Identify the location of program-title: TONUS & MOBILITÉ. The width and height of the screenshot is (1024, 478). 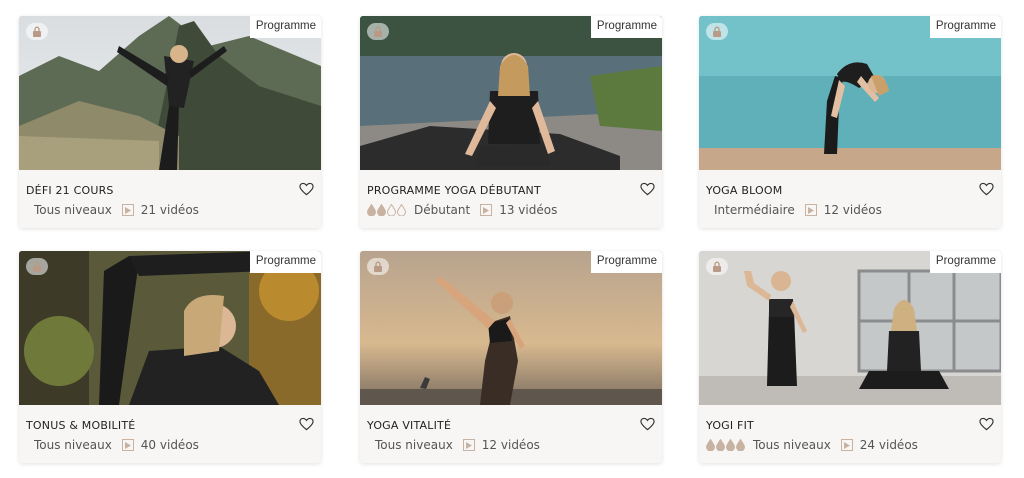
(80, 425).